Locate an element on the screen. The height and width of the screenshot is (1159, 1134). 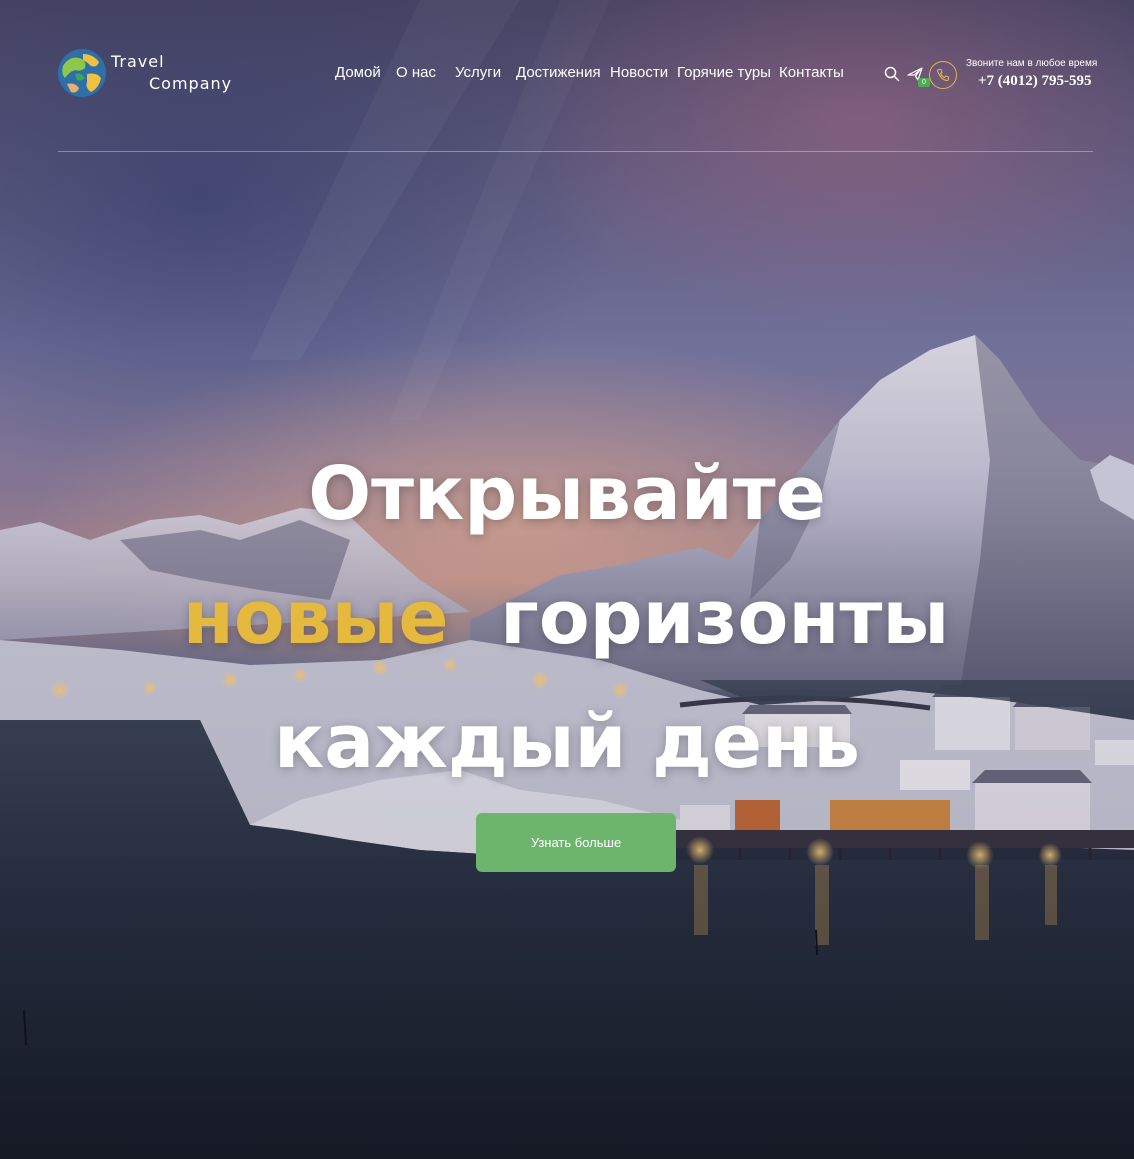
hero-line-3: каждый день is located at coordinates (567, 742).